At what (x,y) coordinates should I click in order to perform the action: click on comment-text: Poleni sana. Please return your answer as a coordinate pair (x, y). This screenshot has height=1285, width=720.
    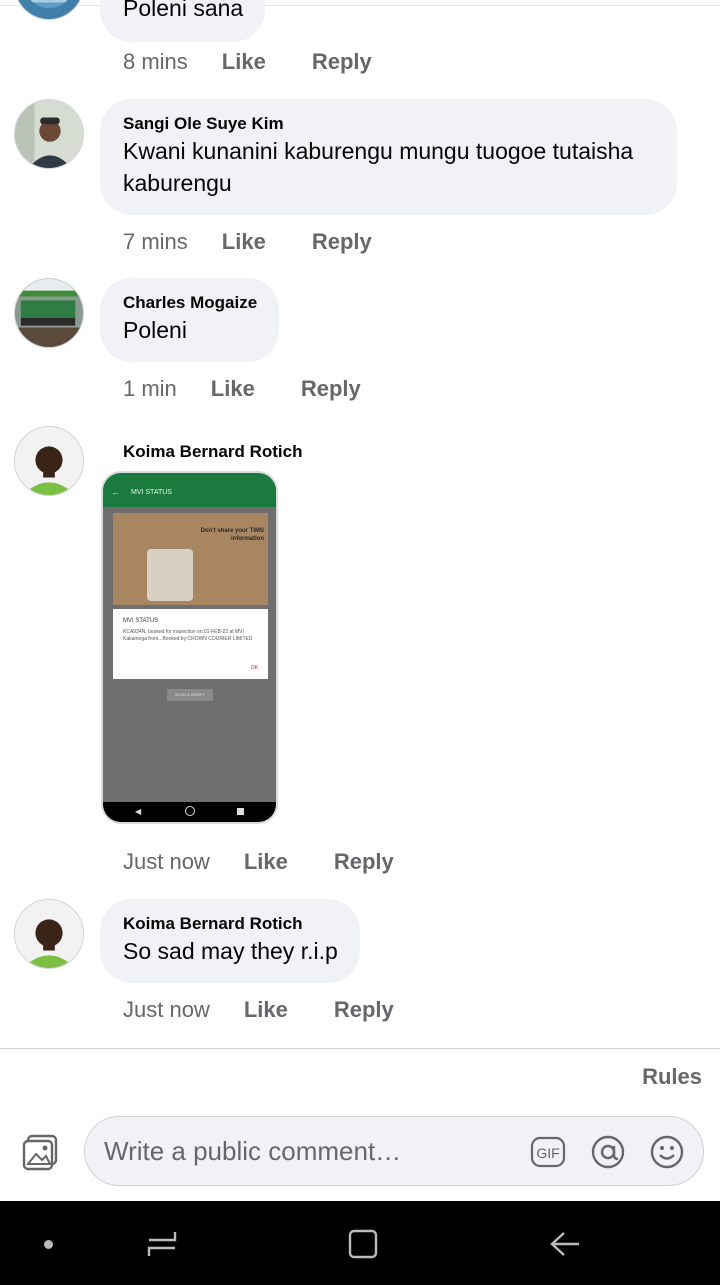
    Looking at the image, I should click on (183, 10).